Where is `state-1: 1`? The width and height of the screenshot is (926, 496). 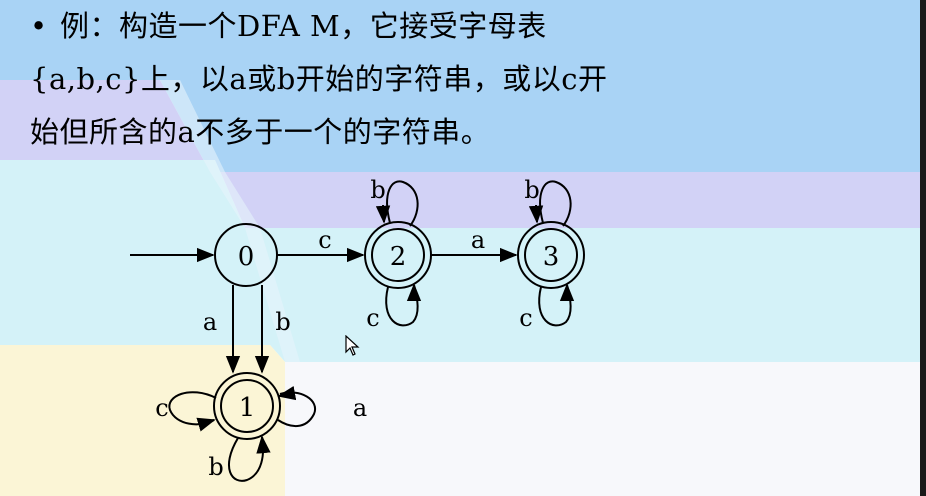 state-1: 1 is located at coordinates (247, 406).